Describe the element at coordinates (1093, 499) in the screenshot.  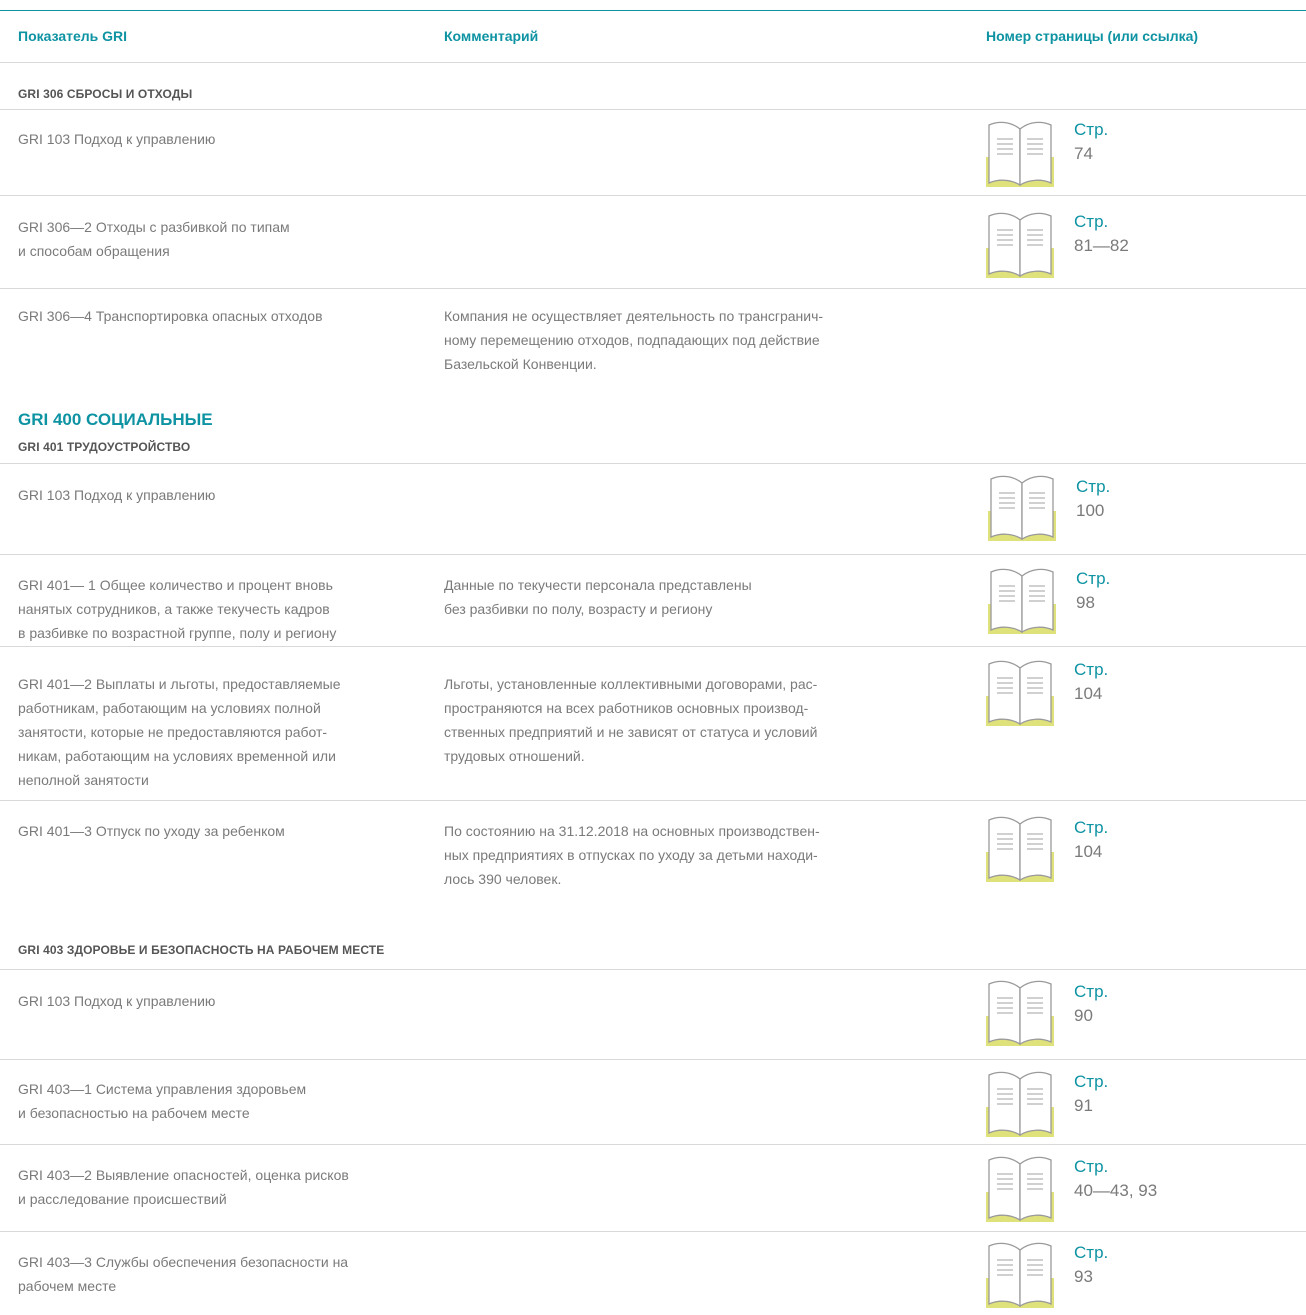
I see `page-reference: Стр. 100` at that location.